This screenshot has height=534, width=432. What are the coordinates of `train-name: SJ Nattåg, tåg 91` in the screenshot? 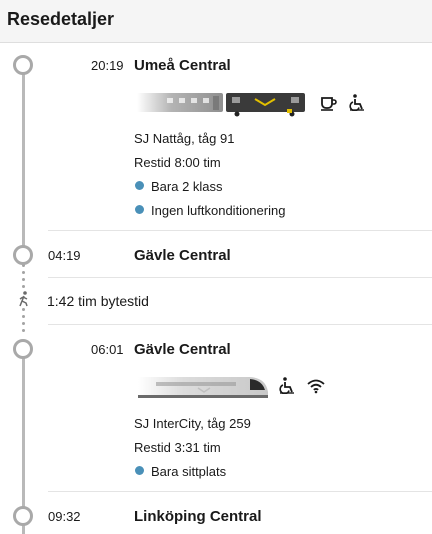 It's located at (184, 138).